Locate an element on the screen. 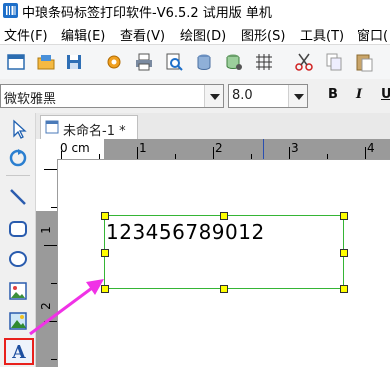 This screenshot has width=390, height=367. font-size-value: 8.0 is located at coordinates (242, 95).